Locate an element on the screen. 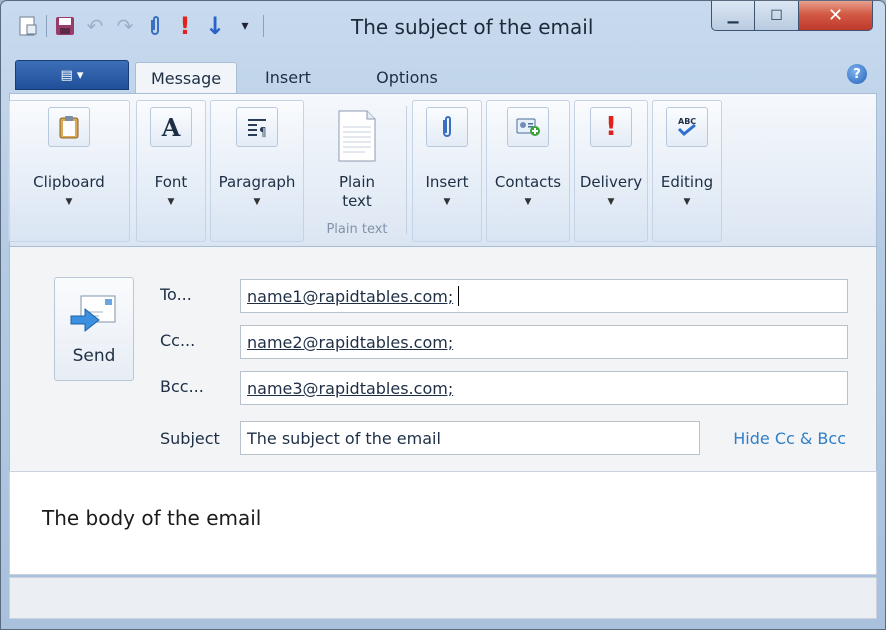 The width and height of the screenshot is (886, 630). tab-label: Message is located at coordinates (186, 78).